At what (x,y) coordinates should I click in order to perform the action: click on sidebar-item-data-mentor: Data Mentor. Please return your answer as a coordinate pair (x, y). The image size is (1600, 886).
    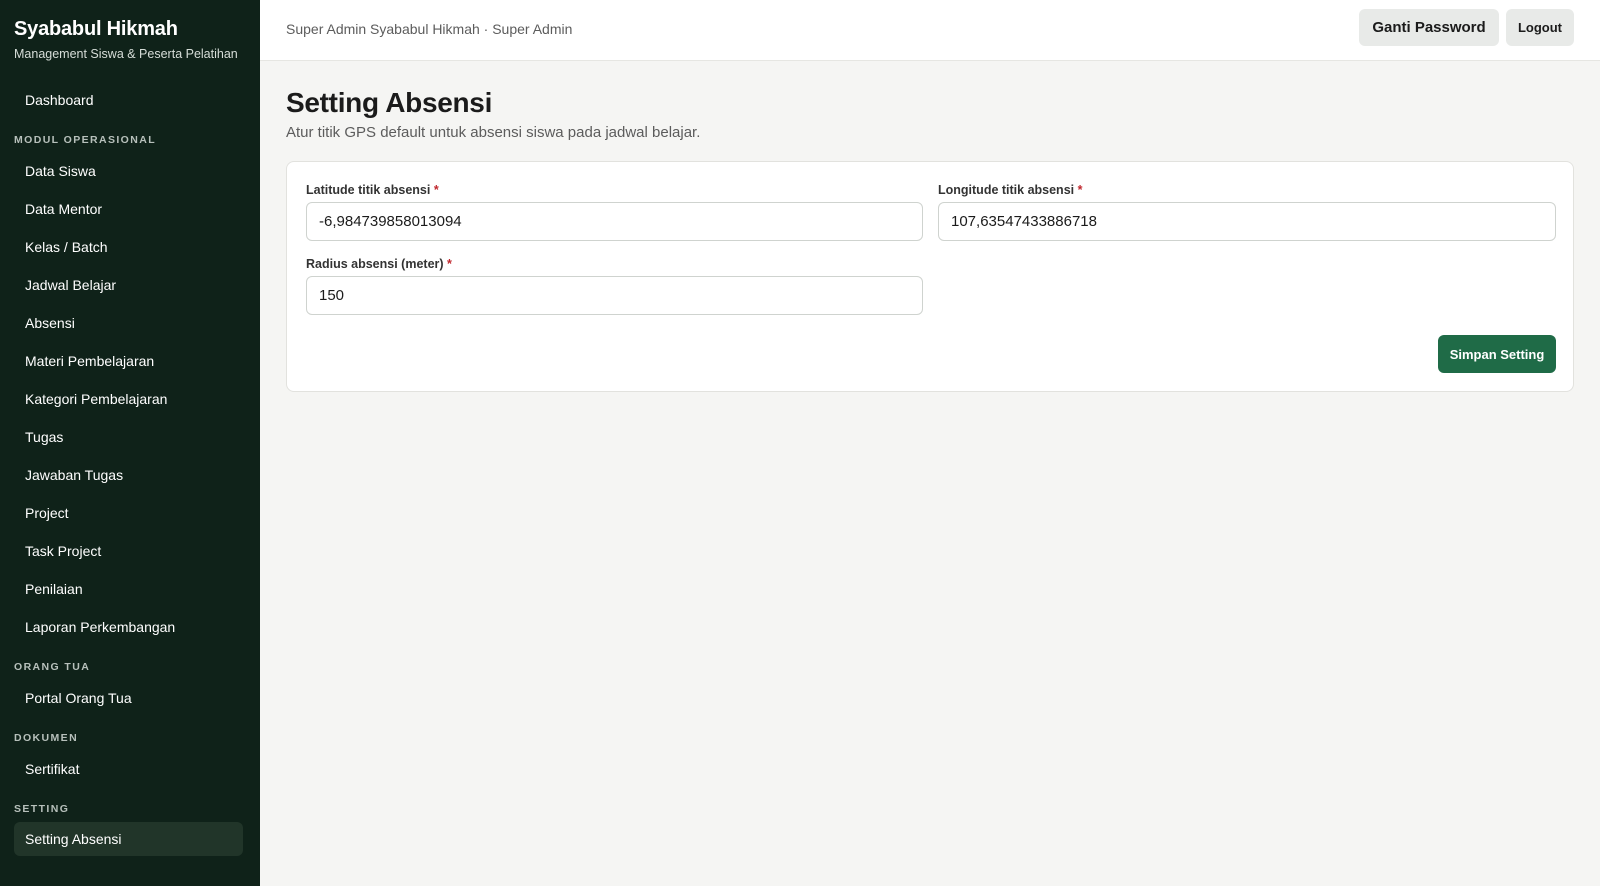
    Looking at the image, I should click on (128, 209).